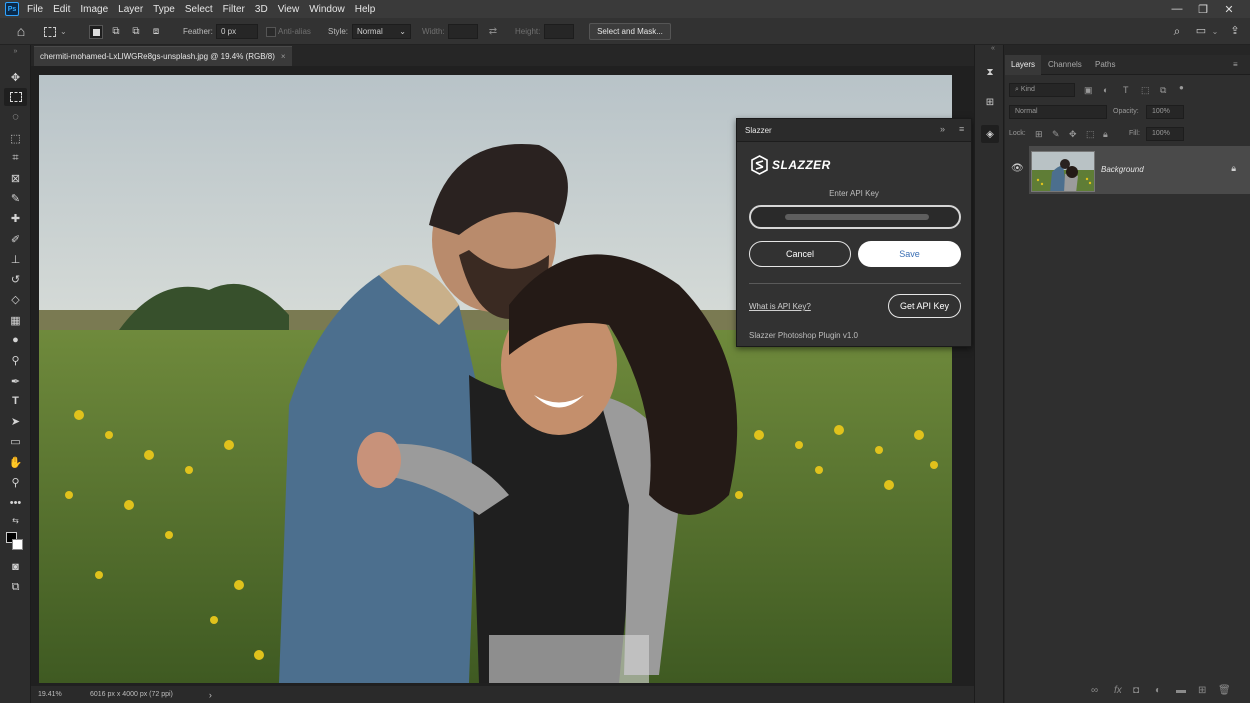  I want to click on quick-mask-icon: ◙, so click(15, 567).